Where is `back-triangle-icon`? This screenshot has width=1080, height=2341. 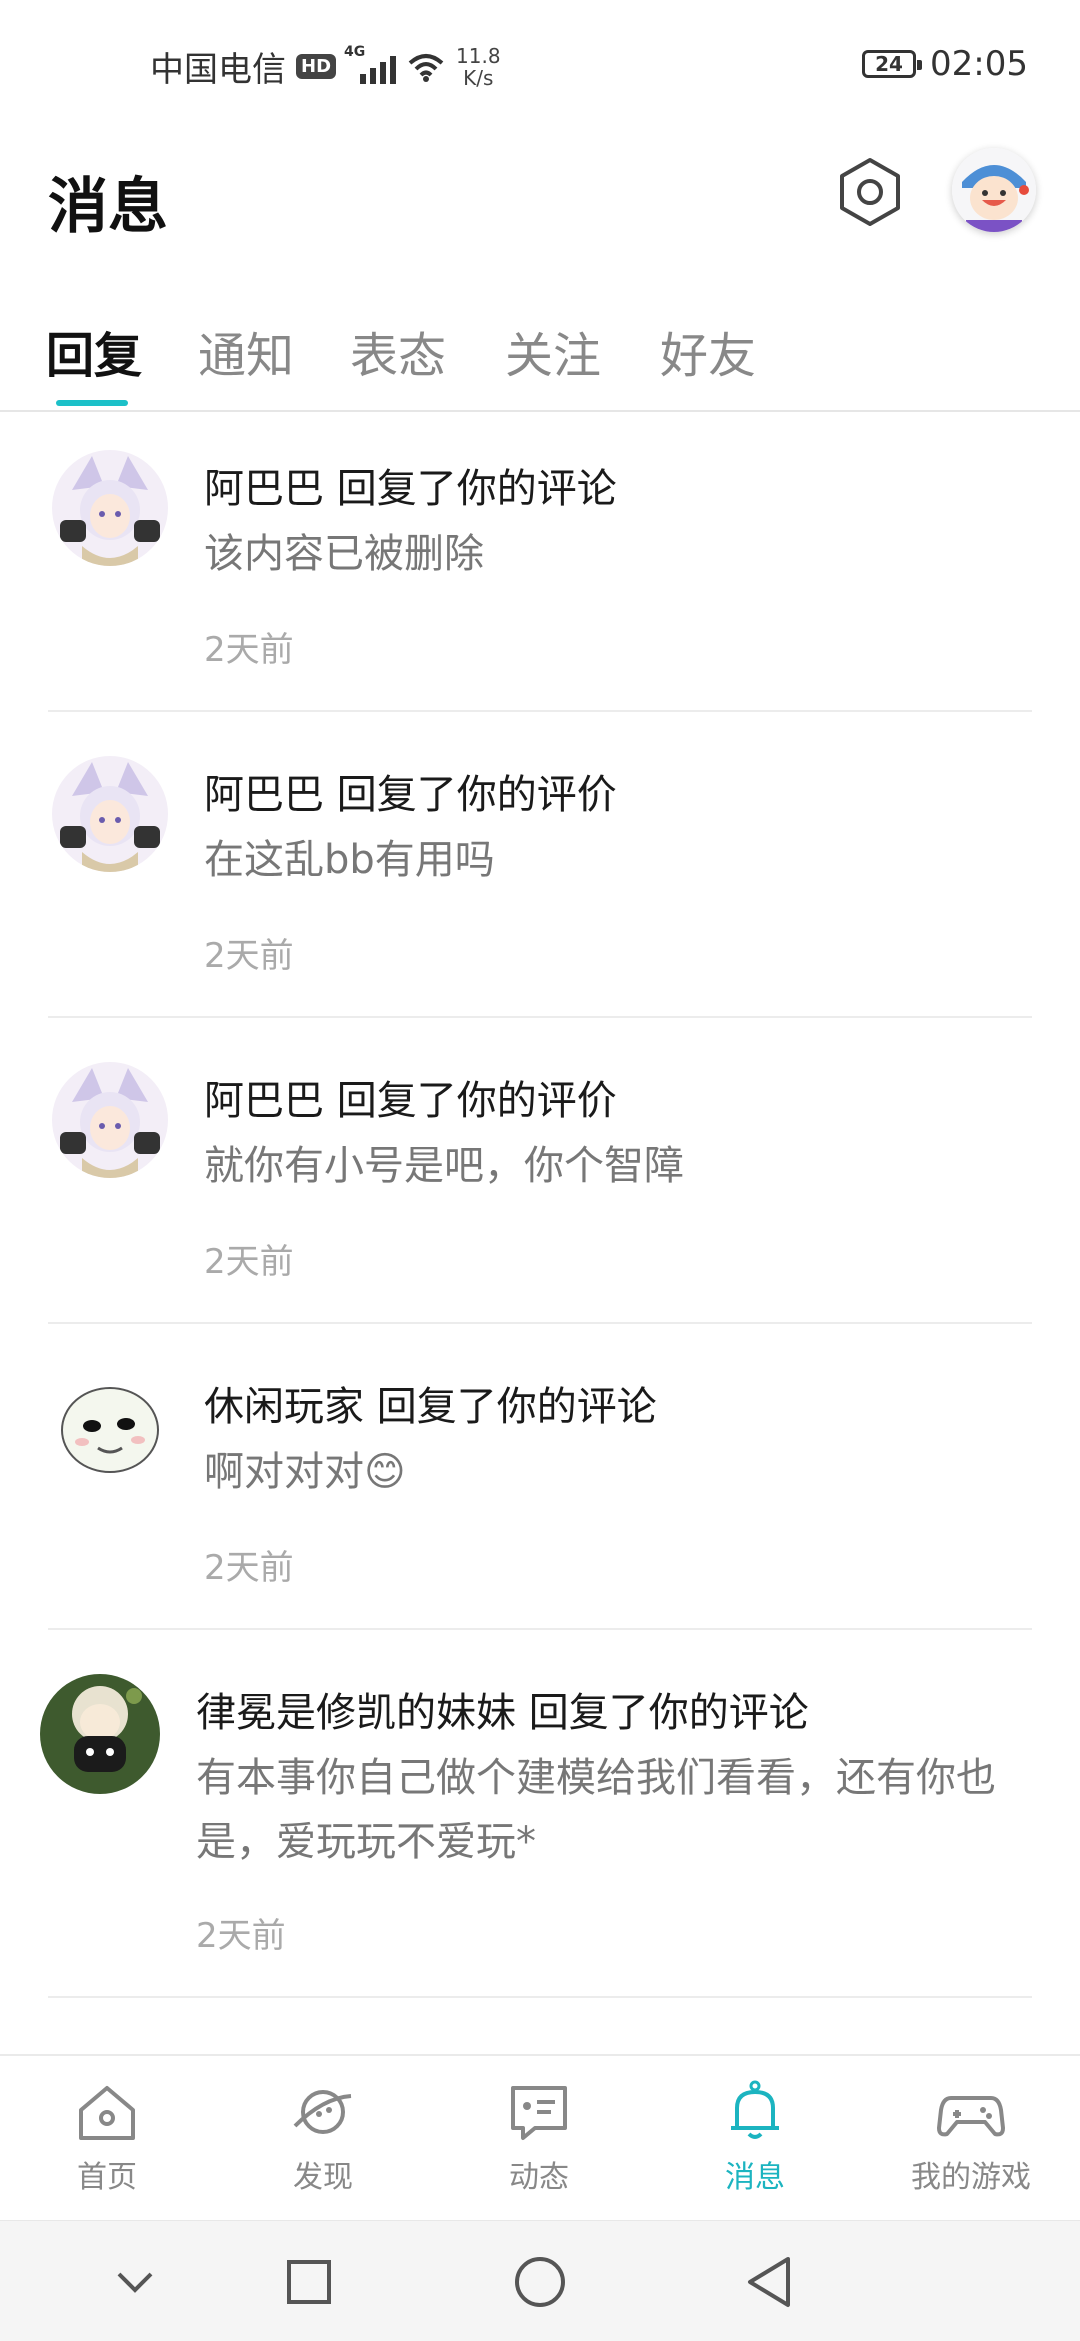
back-triangle-icon is located at coordinates (769, 2282).